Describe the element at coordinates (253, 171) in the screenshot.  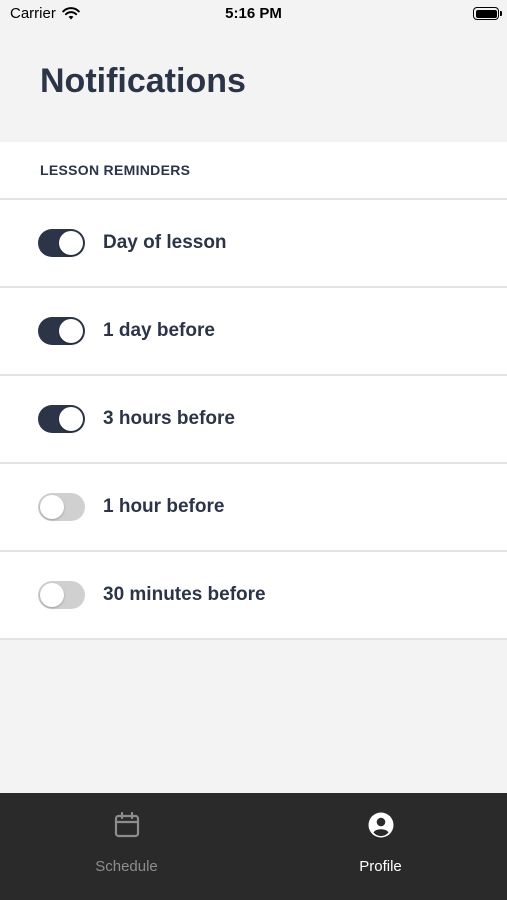
I see `section-header: LESSON REMINDERS` at that location.